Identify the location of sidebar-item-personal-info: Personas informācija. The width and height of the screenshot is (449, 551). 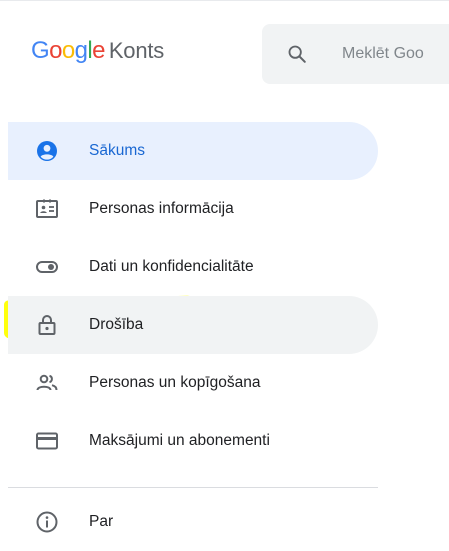
(193, 209).